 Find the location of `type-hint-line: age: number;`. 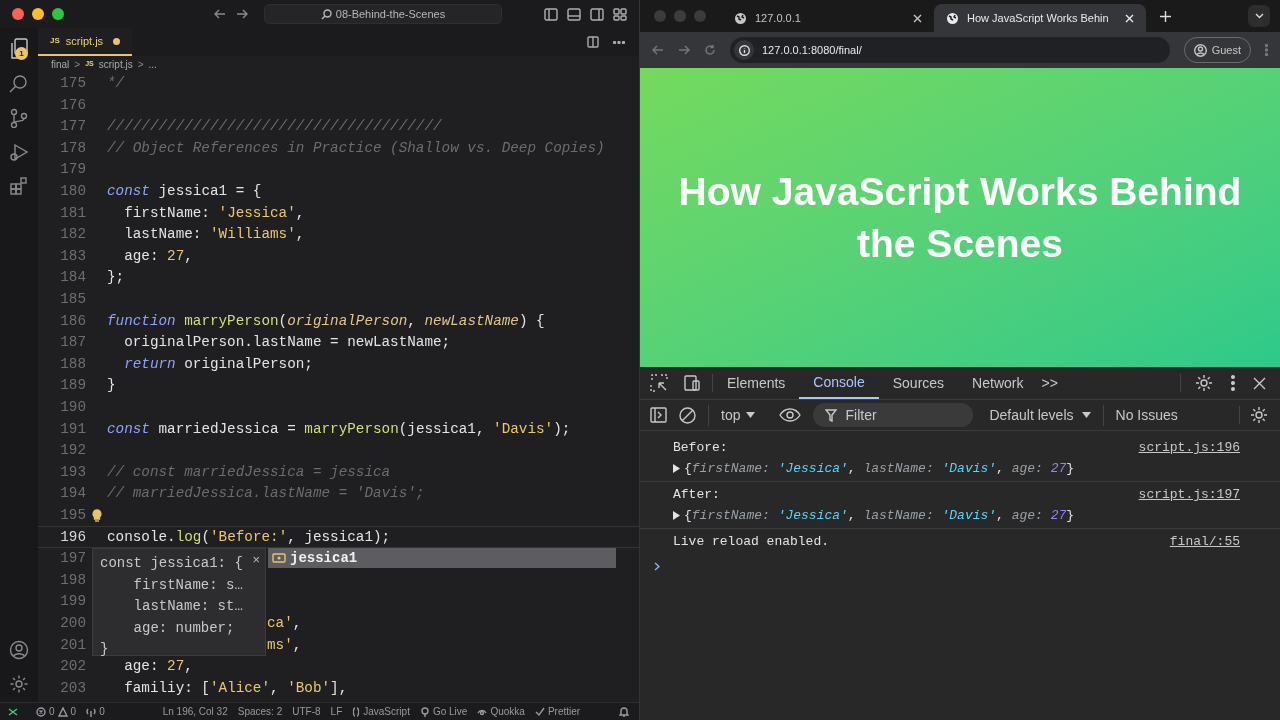

type-hint-line: age: number; is located at coordinates (183, 628).